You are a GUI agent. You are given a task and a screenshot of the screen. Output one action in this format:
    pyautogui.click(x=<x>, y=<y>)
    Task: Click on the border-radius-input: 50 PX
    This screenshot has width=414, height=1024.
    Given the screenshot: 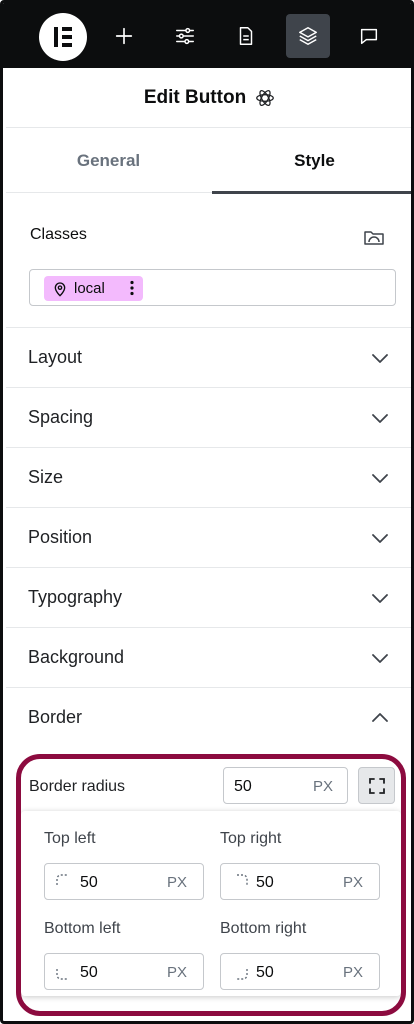 What is the action you would take?
    pyautogui.click(x=285, y=785)
    